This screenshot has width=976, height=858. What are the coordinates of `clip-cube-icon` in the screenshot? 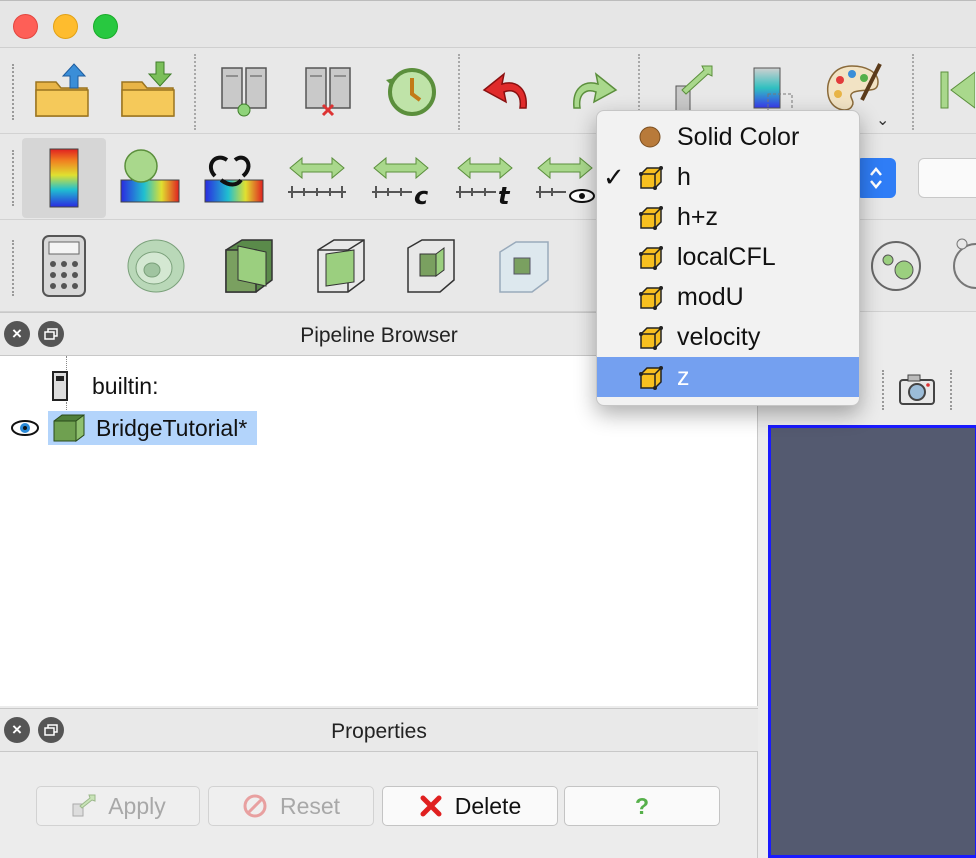 It's located at (249, 266).